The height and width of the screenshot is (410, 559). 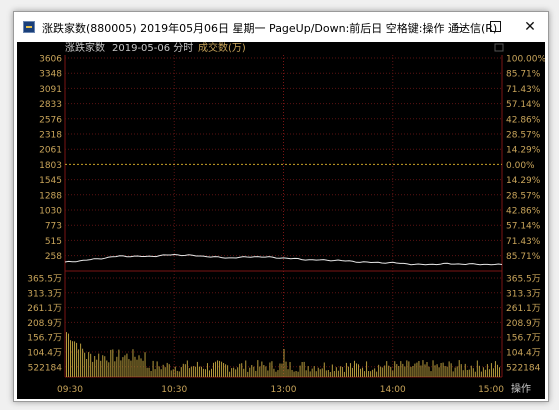 I want to click on time-tick-label: 15:00, so click(x=491, y=390).